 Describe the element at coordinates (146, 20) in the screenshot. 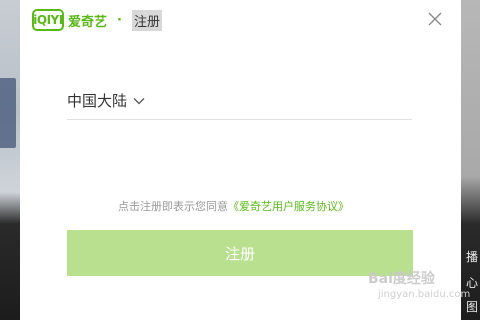

I see `dialog-title: 注册` at that location.